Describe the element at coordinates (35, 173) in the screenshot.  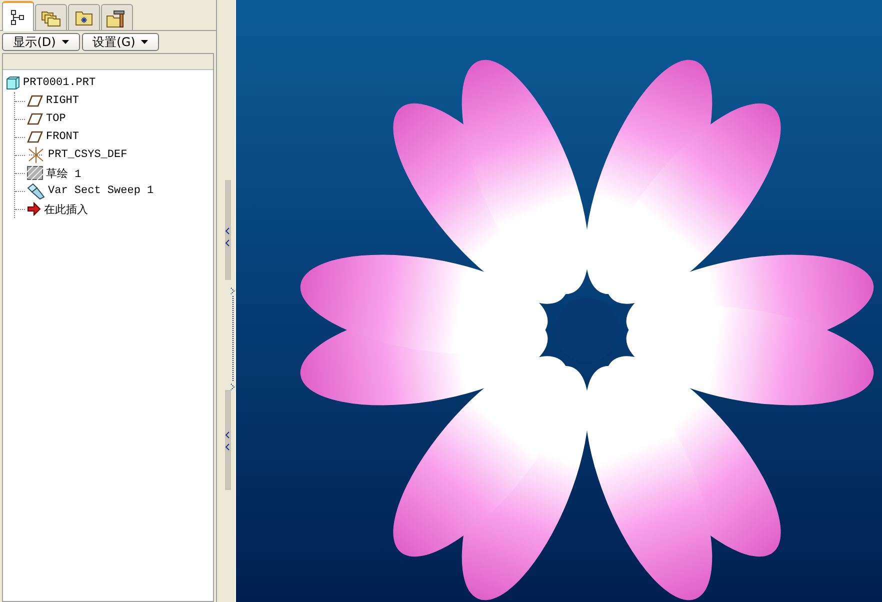
I see `sketch-icon` at that location.